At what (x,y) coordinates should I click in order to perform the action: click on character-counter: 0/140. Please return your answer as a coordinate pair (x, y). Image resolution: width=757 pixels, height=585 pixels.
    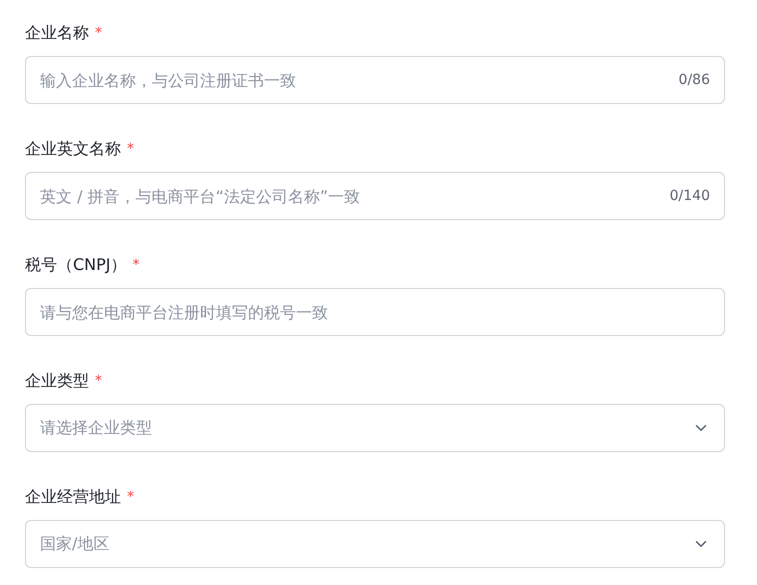
    Looking at the image, I should click on (690, 196).